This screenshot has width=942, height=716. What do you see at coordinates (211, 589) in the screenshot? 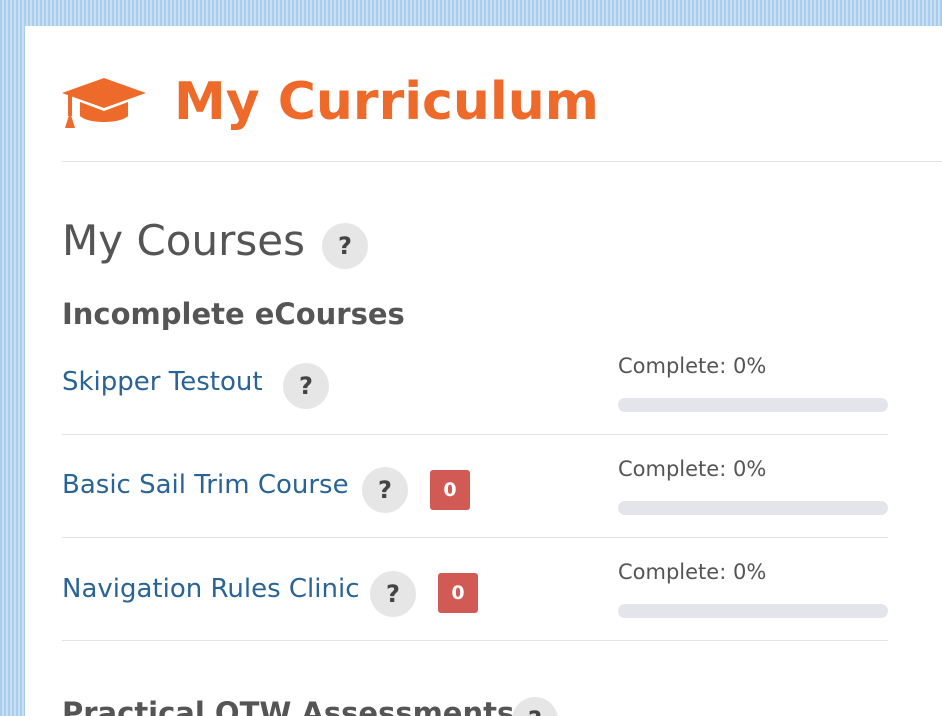
I see `course-link-navigation-rules: Navigation Rules Clinic` at bounding box center [211, 589].